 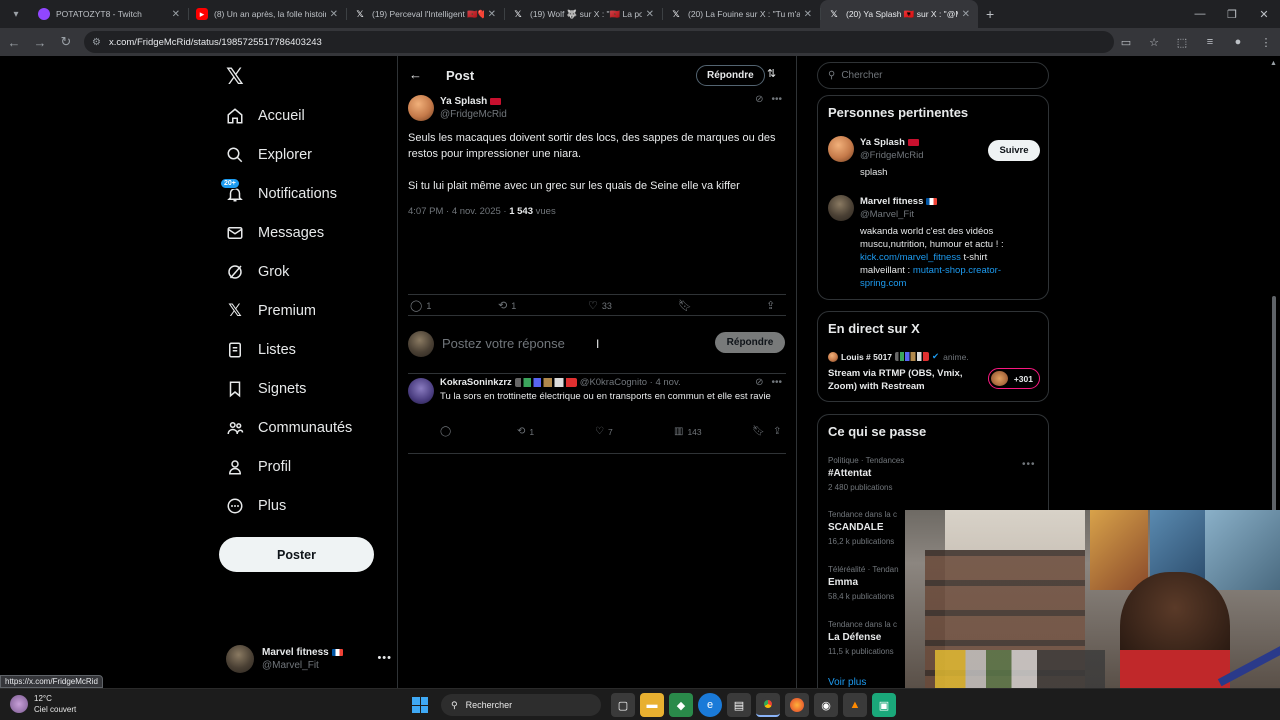 What do you see at coordinates (855, 705) in the screenshot?
I see `vlc-icon: ▲` at bounding box center [855, 705].